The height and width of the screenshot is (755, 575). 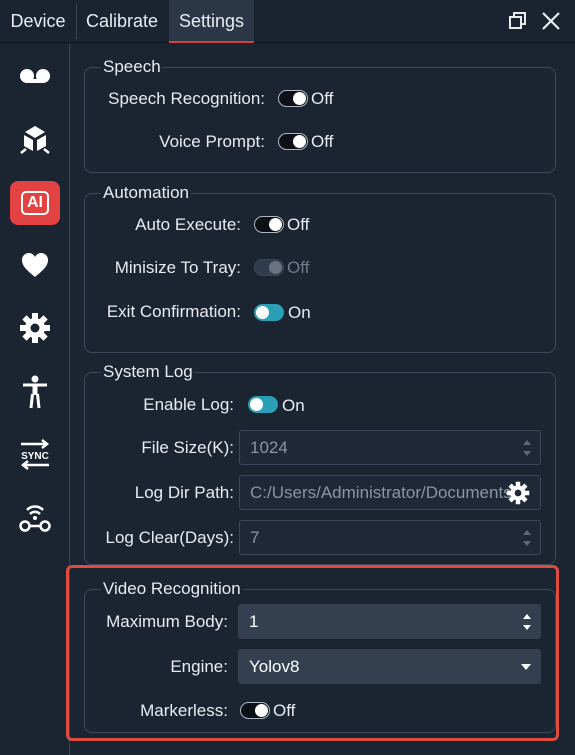 What do you see at coordinates (518, 493) in the screenshot?
I see `browse-folder-gear-icon` at bounding box center [518, 493].